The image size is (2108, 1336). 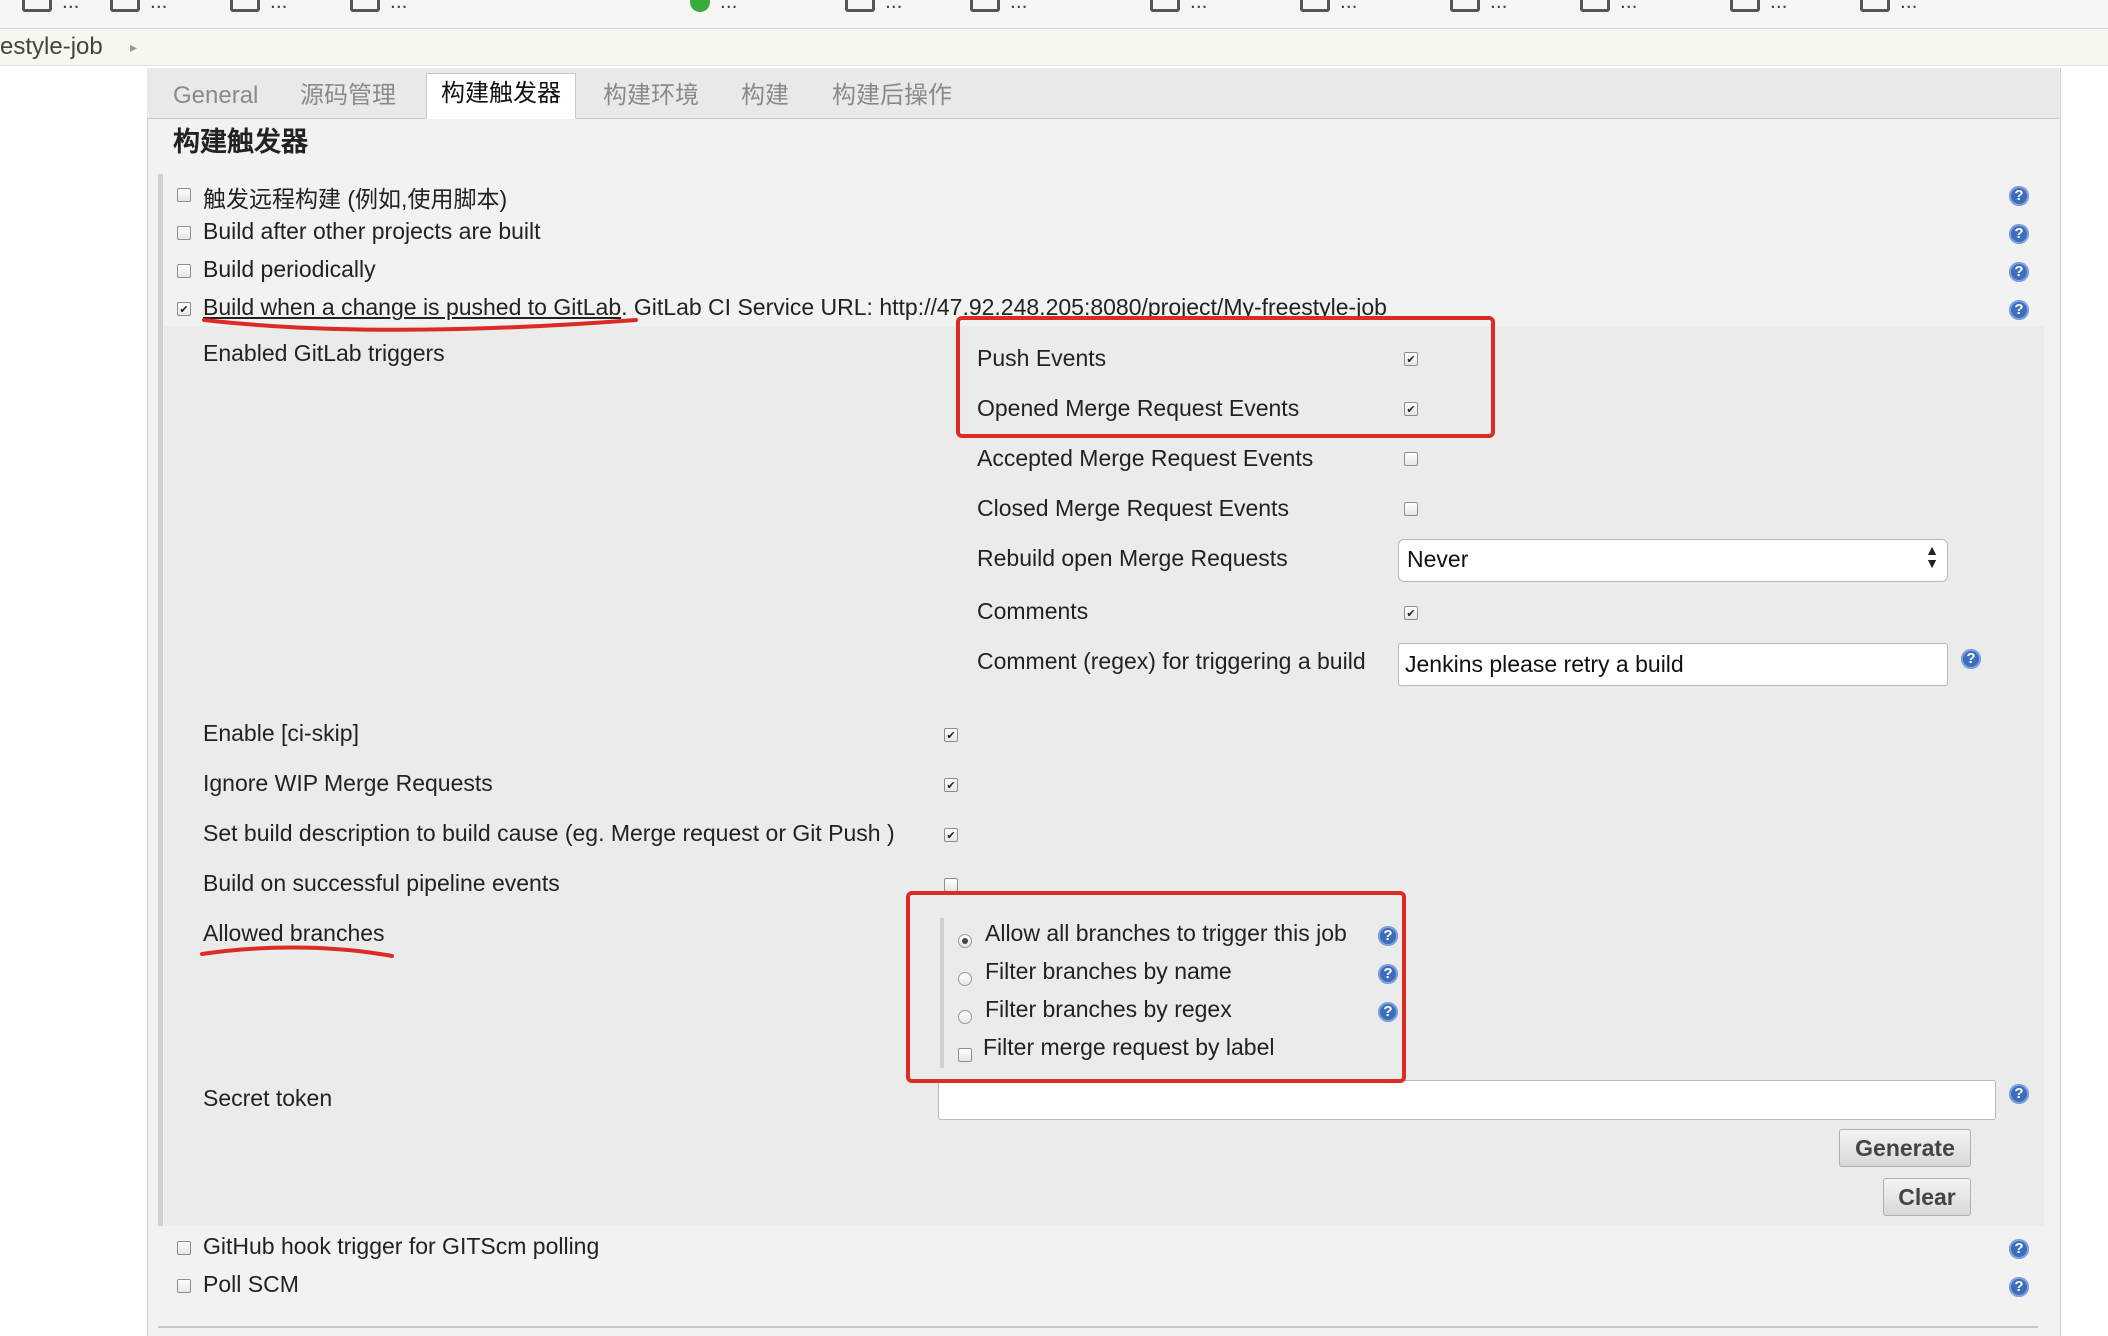 What do you see at coordinates (1411, 613) in the screenshot?
I see `comments-checkbox` at bounding box center [1411, 613].